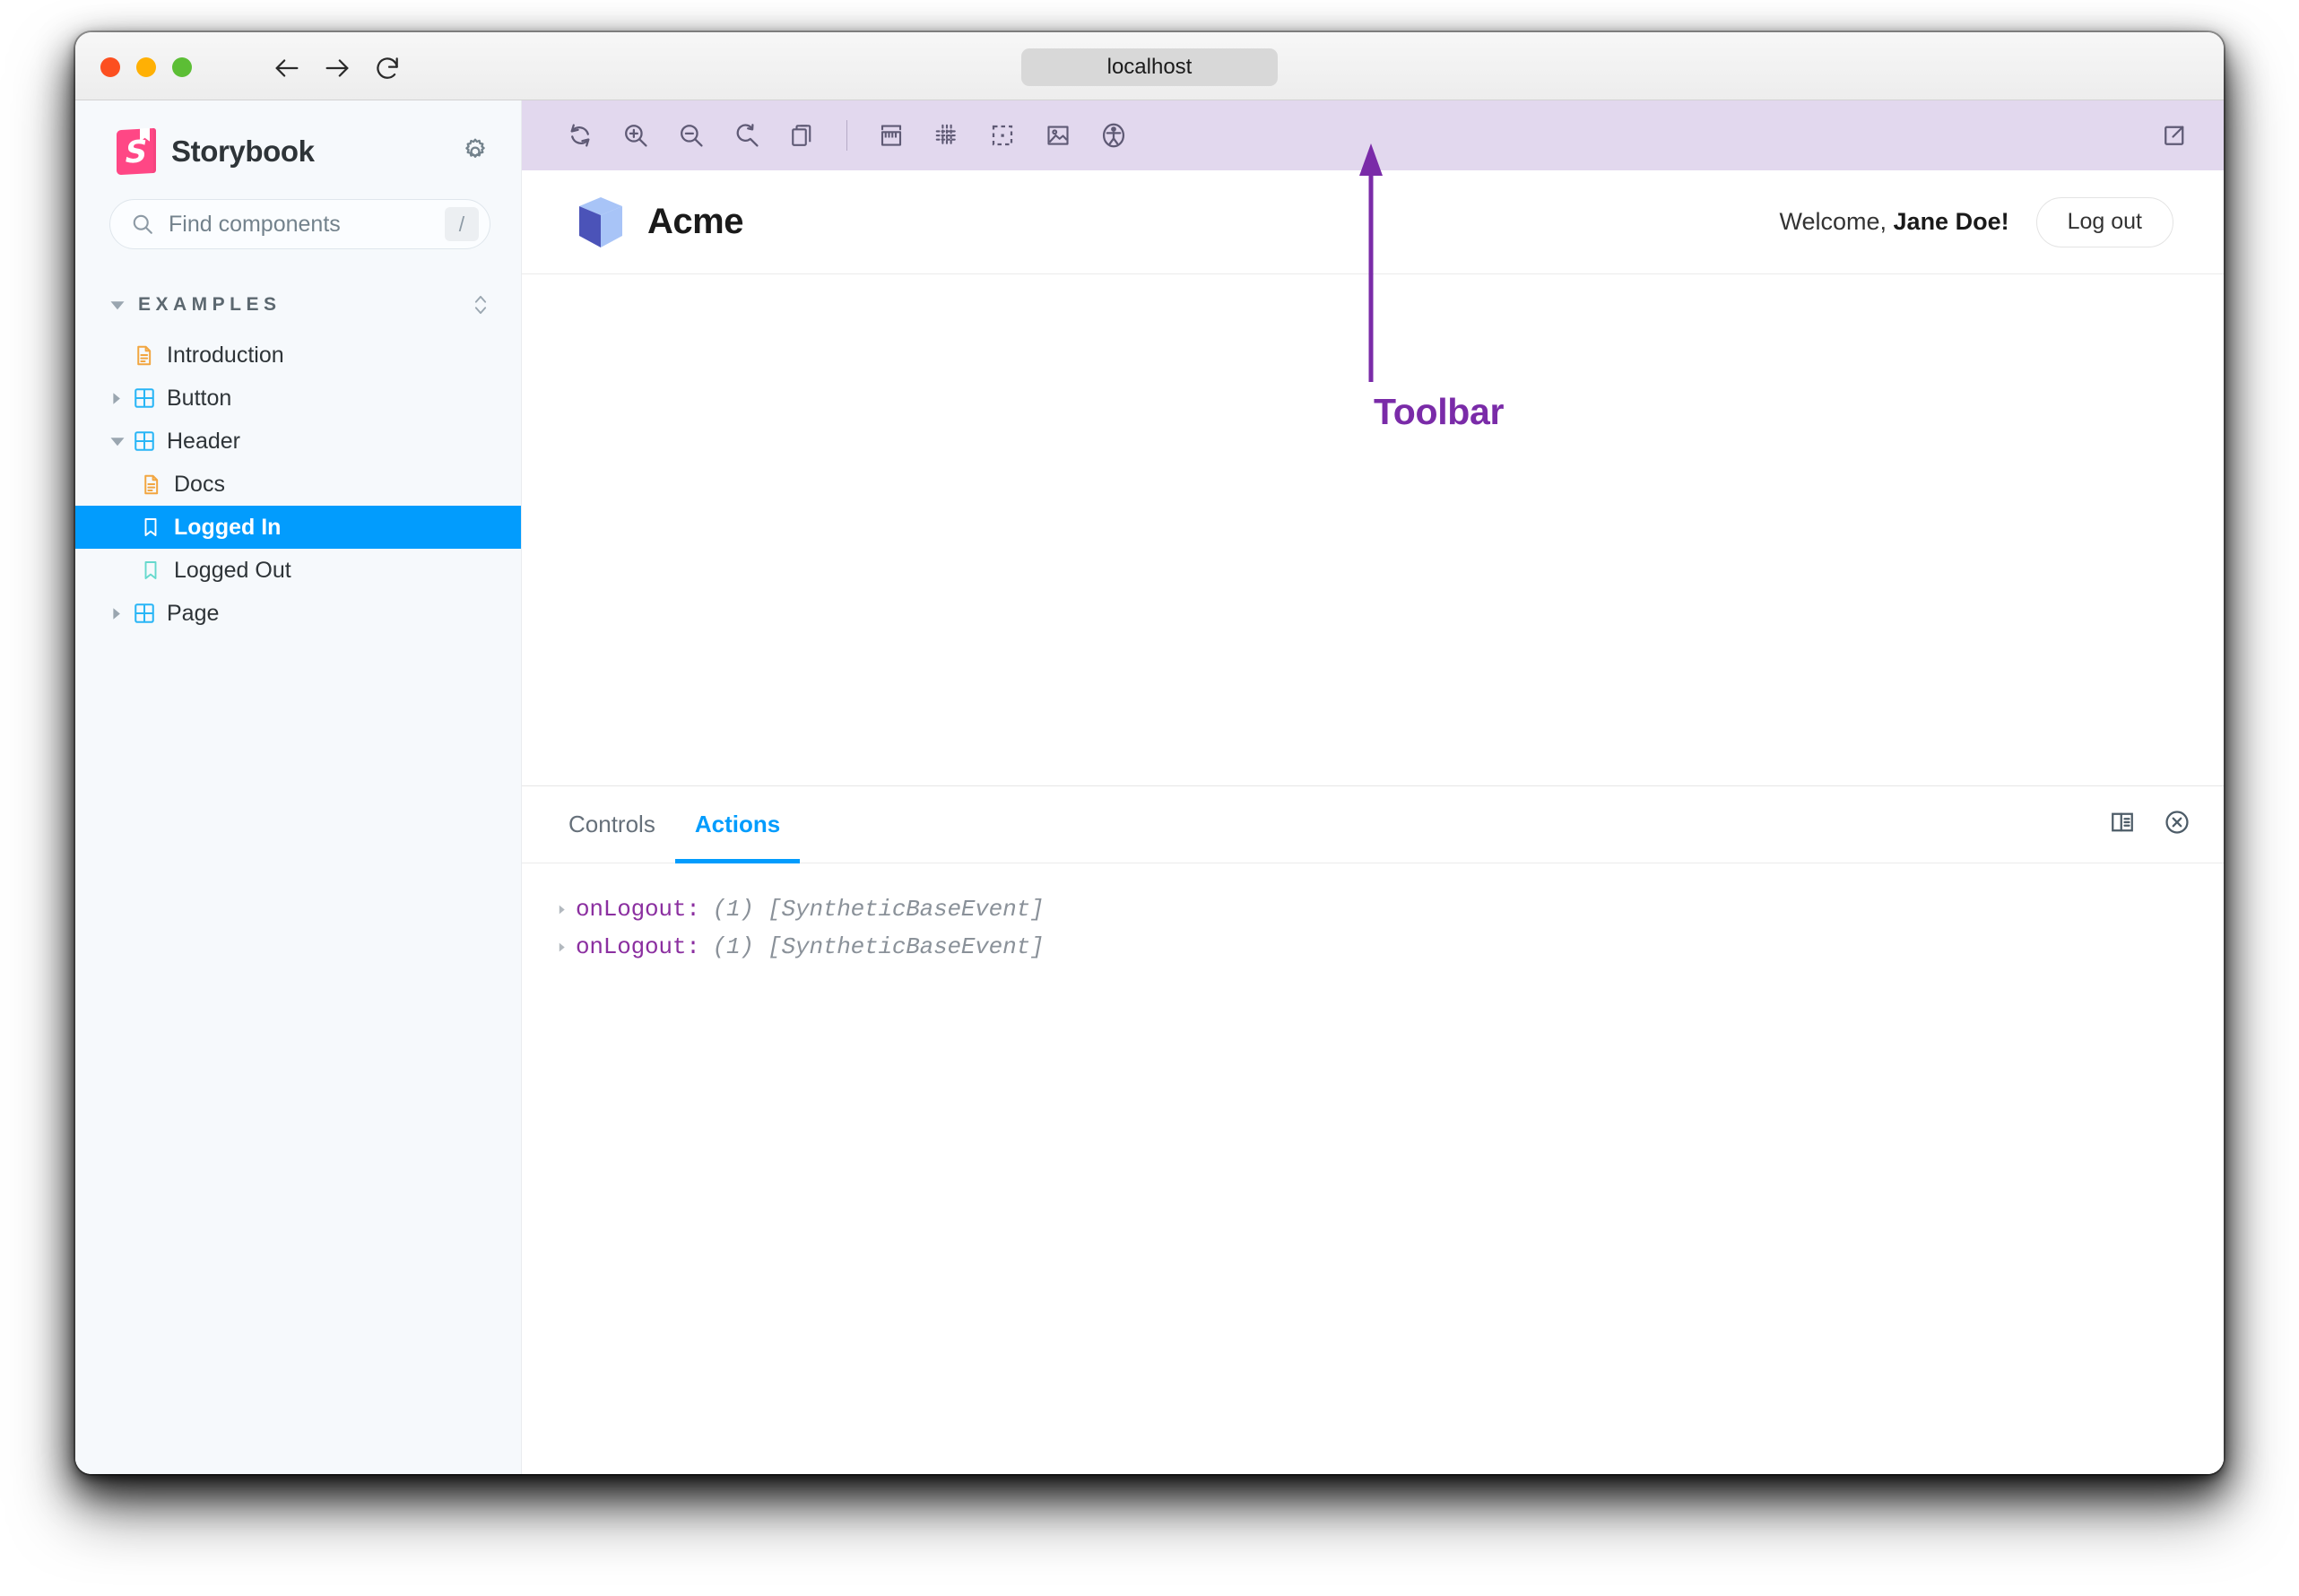  What do you see at coordinates (298, 528) in the screenshot?
I see `sidebar-item-logged-in: Logged In` at bounding box center [298, 528].